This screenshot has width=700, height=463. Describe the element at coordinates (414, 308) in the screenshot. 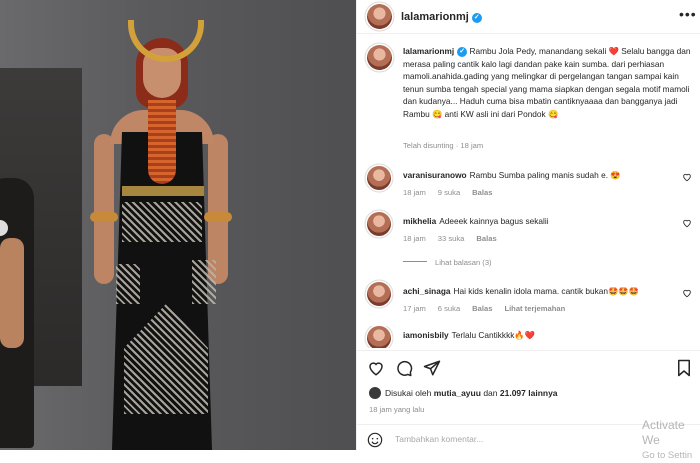

I see `comment-time: 17 jam` at that location.